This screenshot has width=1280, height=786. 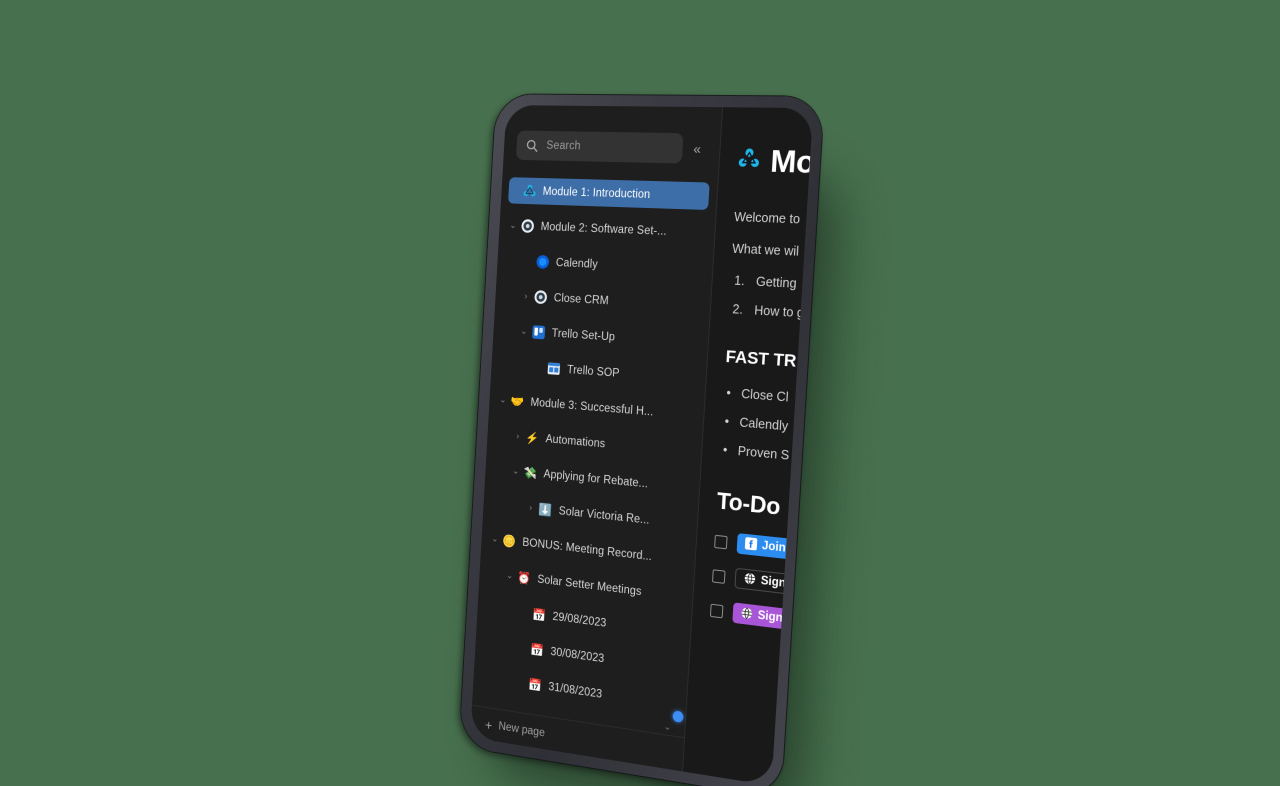 What do you see at coordinates (532, 437) in the screenshot?
I see `lightning-emoji: ⚡` at bounding box center [532, 437].